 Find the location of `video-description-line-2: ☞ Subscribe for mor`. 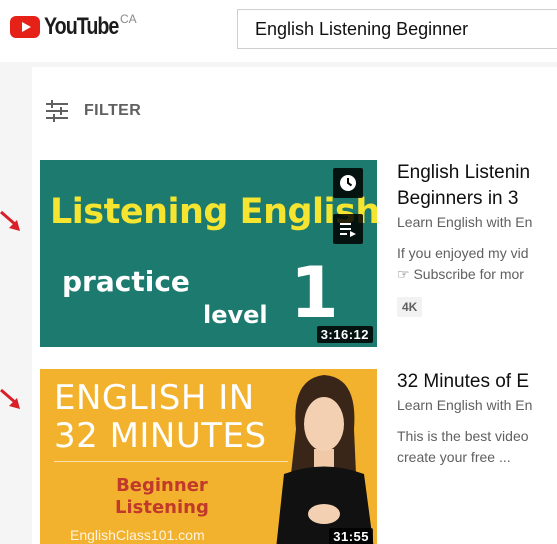

video-description-line-2: ☞ Subscribe for mor is located at coordinates (460, 274).